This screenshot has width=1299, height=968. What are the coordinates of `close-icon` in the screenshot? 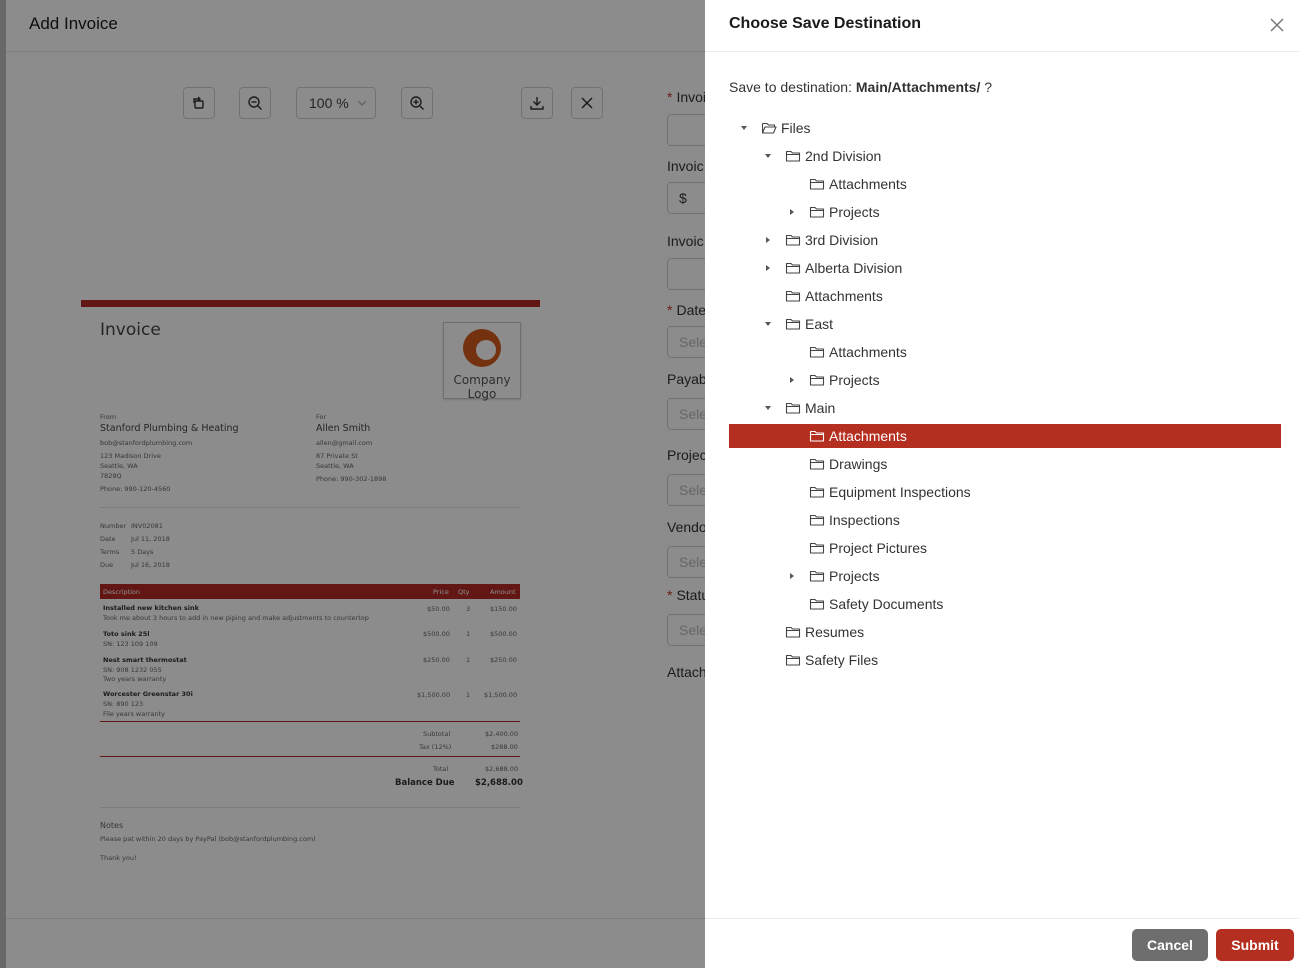 It's located at (1277, 25).